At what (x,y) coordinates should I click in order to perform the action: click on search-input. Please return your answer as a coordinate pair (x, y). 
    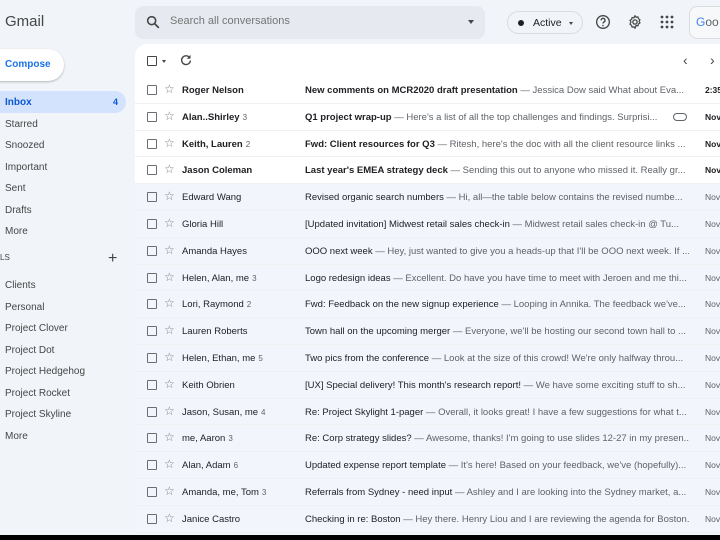
    Looking at the image, I should click on (310, 21).